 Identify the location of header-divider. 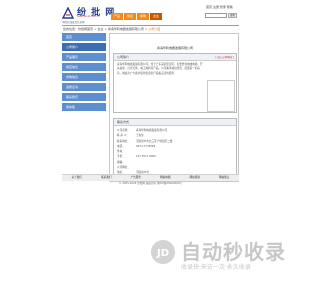
(150, 25).